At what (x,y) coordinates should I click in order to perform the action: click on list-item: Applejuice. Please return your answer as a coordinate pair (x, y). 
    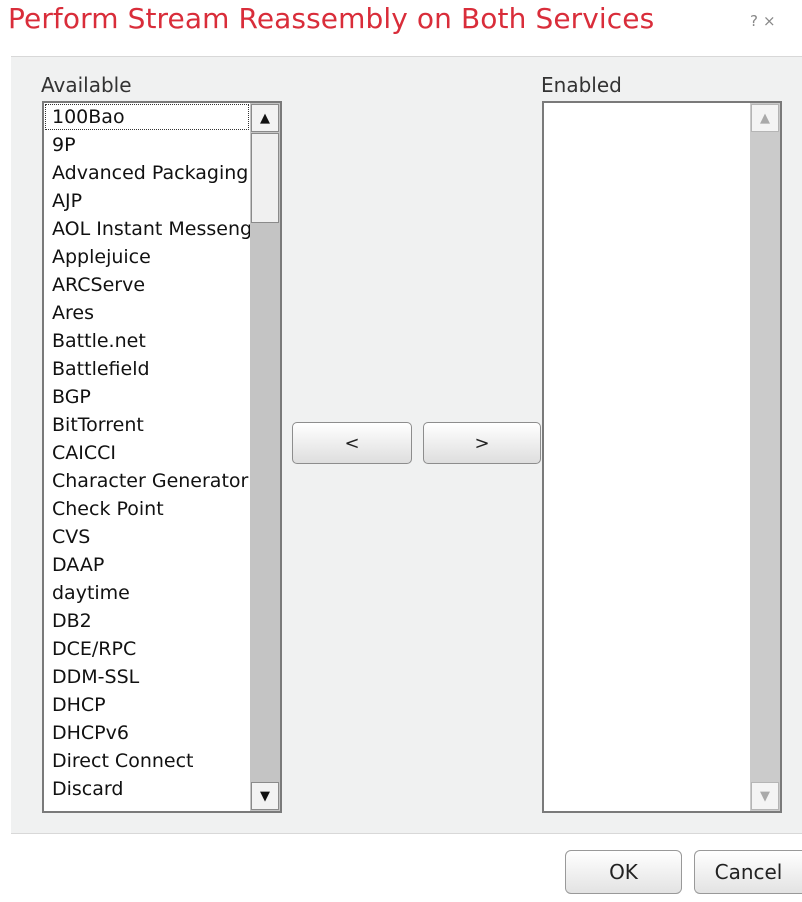
    Looking at the image, I should click on (147, 257).